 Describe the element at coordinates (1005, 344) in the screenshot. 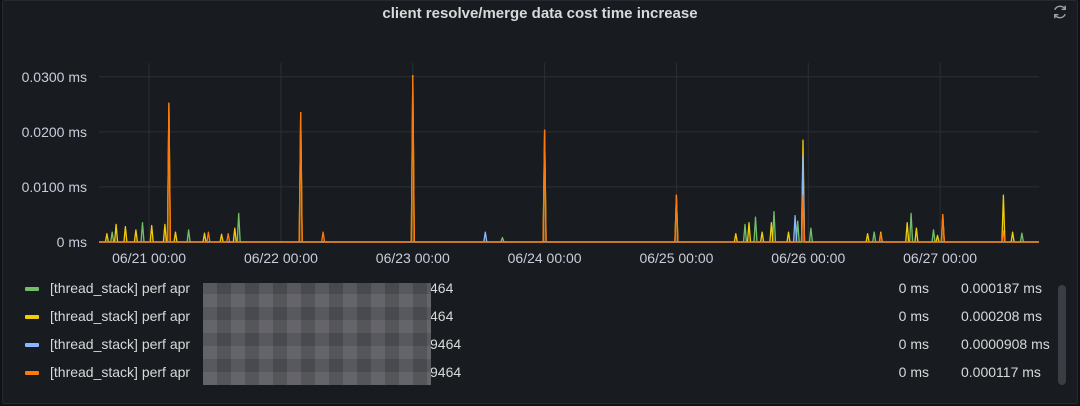

I see `legend-max-value: 0.0000908 ms` at that location.